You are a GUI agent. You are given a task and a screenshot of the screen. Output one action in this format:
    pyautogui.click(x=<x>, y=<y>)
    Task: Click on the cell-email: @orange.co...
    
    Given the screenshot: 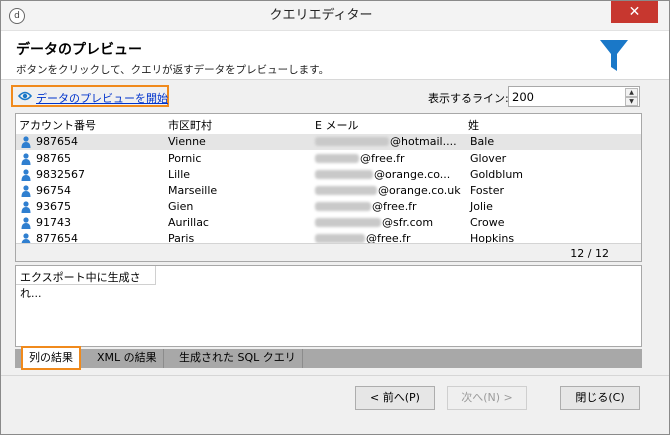 What is the action you would take?
    pyautogui.click(x=382, y=174)
    